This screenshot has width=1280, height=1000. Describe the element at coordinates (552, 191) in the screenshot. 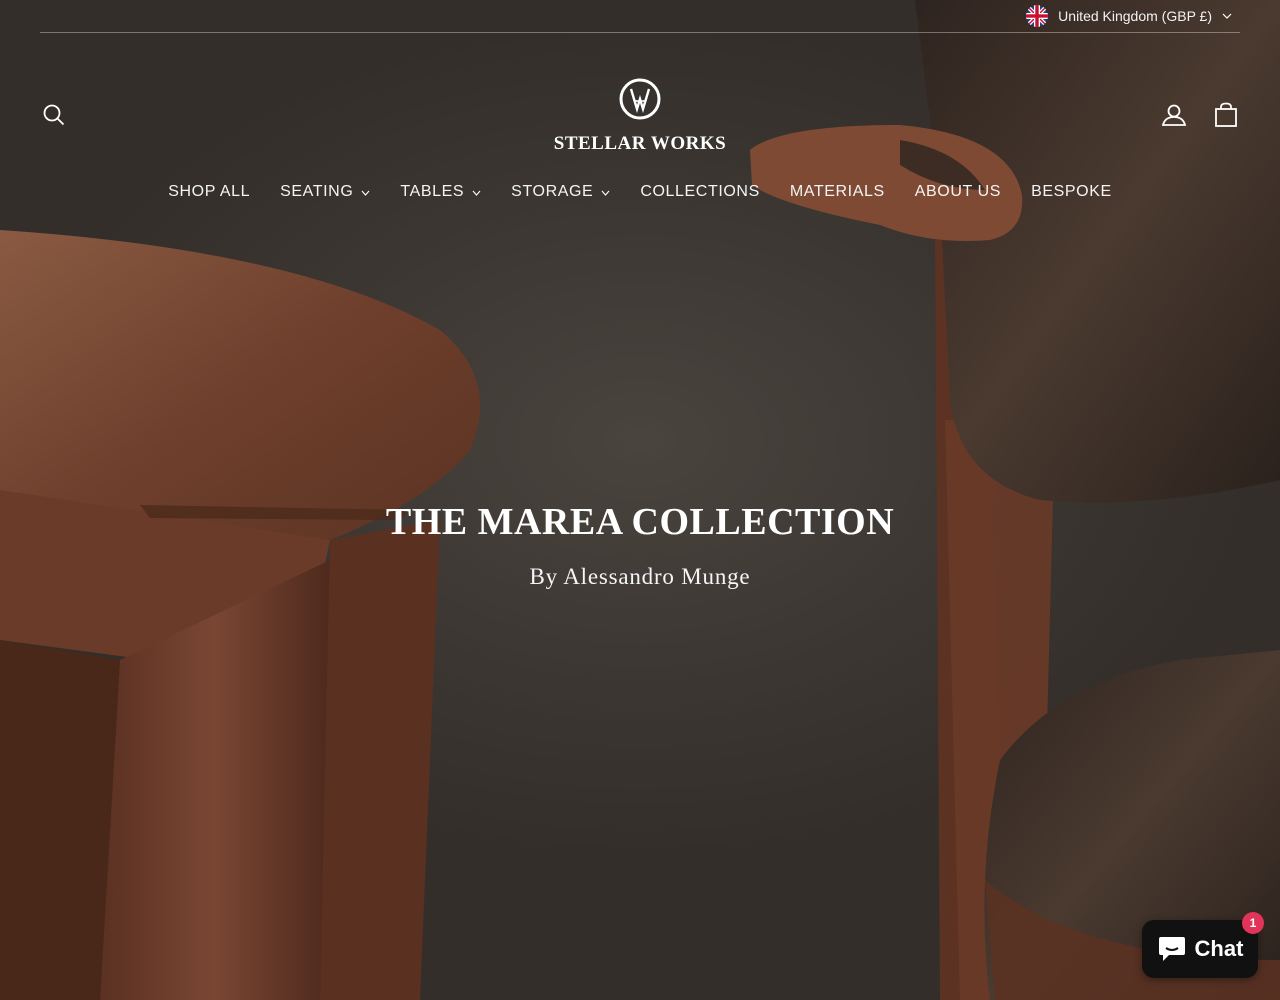

I see `nav-label: STORAGE` at that location.